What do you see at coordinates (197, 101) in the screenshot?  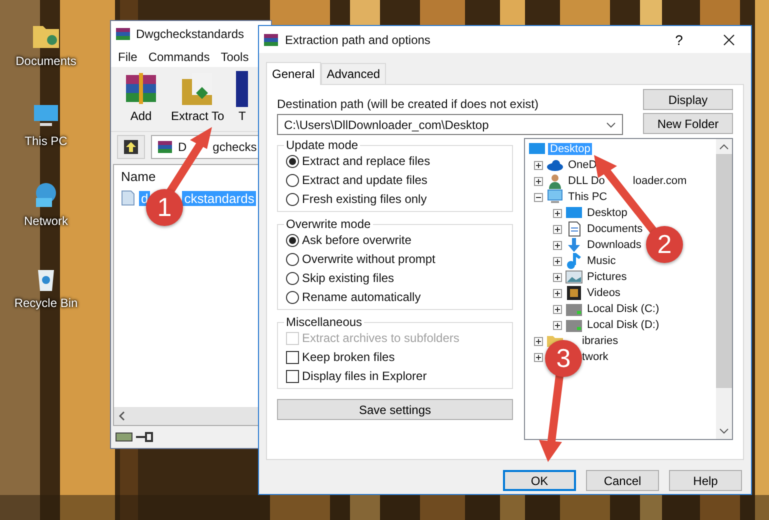 I see `toolbar-button: Extract To` at bounding box center [197, 101].